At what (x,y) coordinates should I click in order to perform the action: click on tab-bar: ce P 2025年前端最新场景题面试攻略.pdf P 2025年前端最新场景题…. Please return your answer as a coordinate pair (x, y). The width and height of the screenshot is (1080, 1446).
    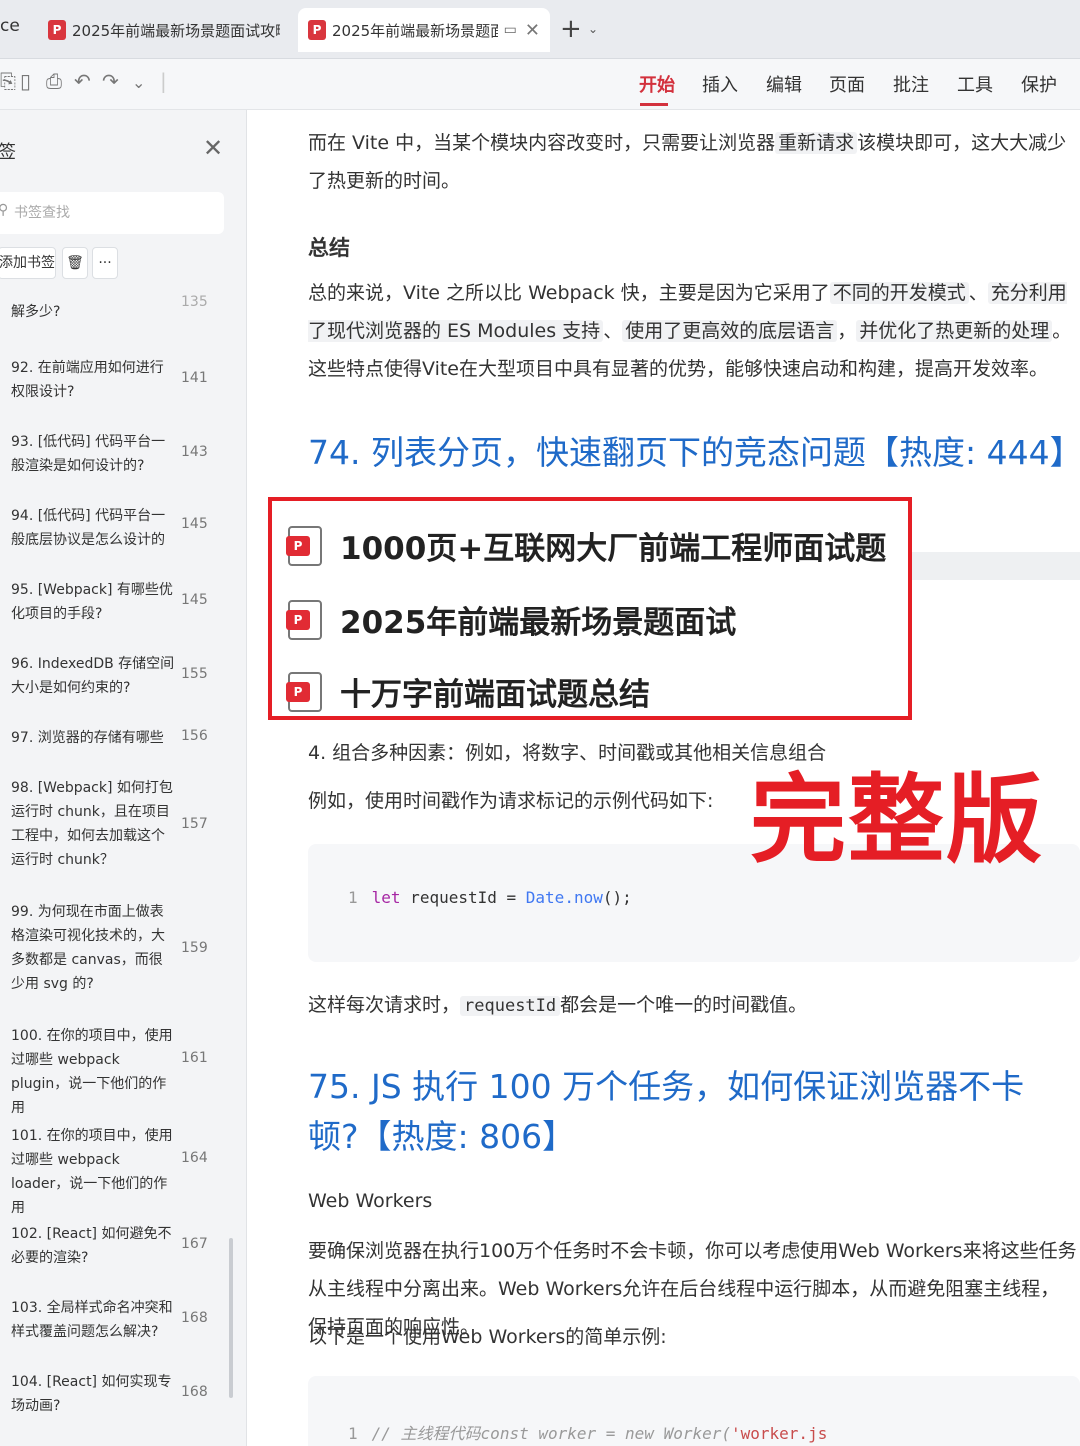
    Looking at the image, I should click on (540, 29).